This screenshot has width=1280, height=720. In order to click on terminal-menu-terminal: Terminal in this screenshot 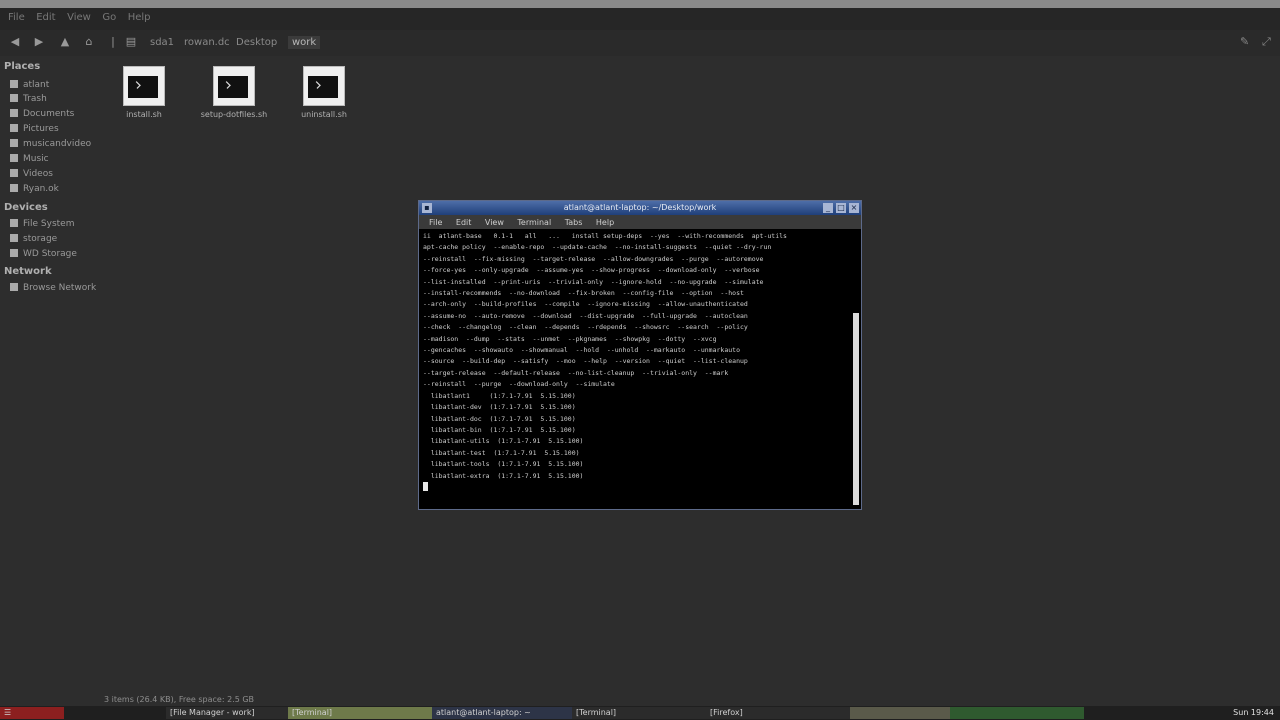, I will do `click(534, 222)`.